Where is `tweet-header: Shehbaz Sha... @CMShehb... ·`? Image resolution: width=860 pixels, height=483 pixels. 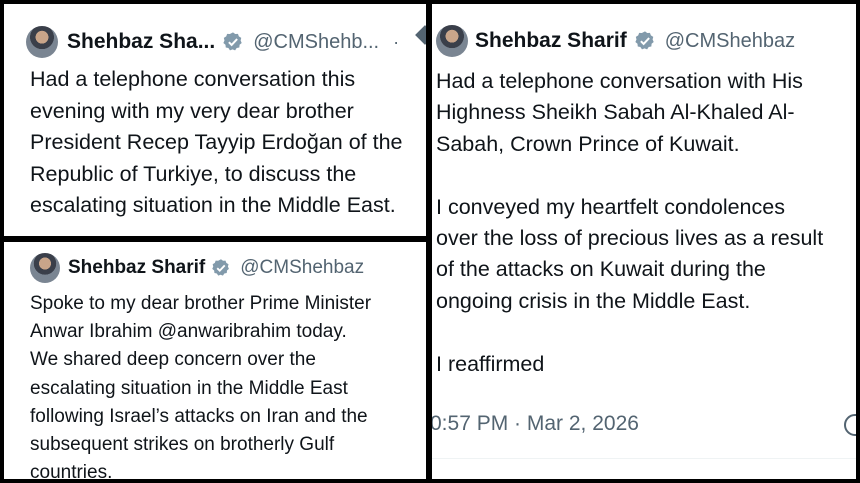
tweet-header: Shehbaz Sha... @CMShehb... · is located at coordinates (212, 42).